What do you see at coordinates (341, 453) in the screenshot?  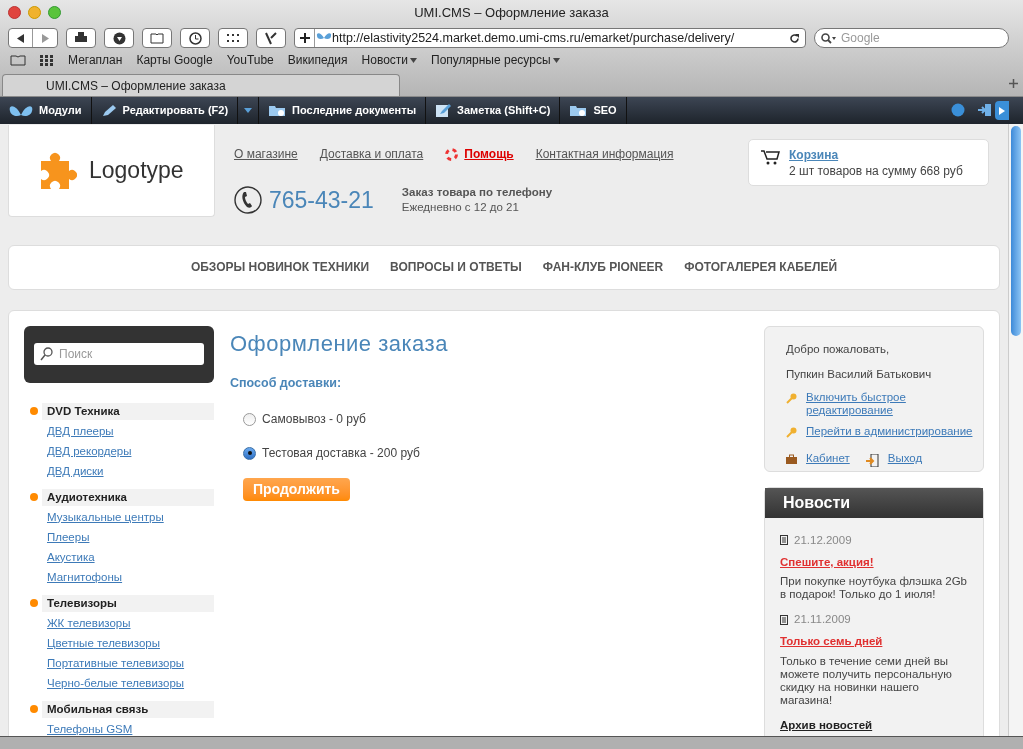 I see `option-label: Тестовая доставка - 200 руб` at bounding box center [341, 453].